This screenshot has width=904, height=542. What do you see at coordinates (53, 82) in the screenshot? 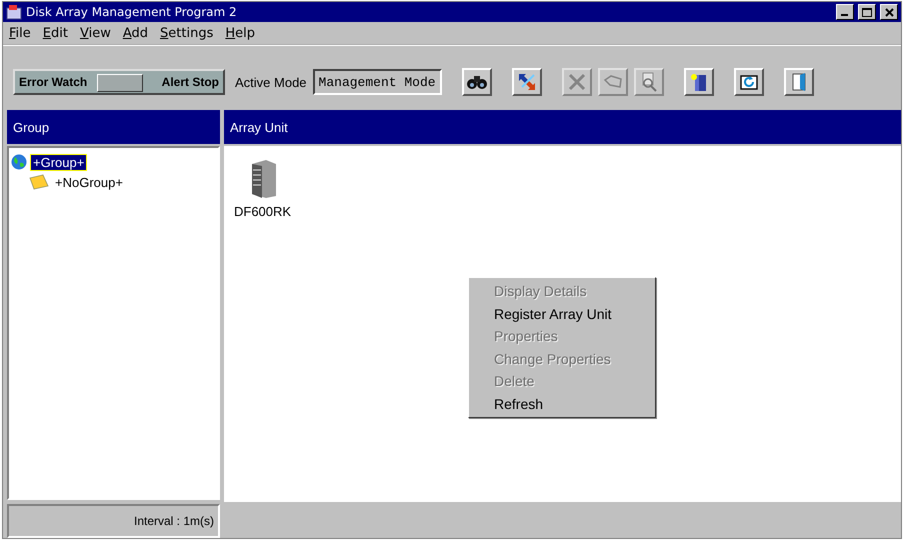
I see `switch-label: Error Watch` at bounding box center [53, 82].